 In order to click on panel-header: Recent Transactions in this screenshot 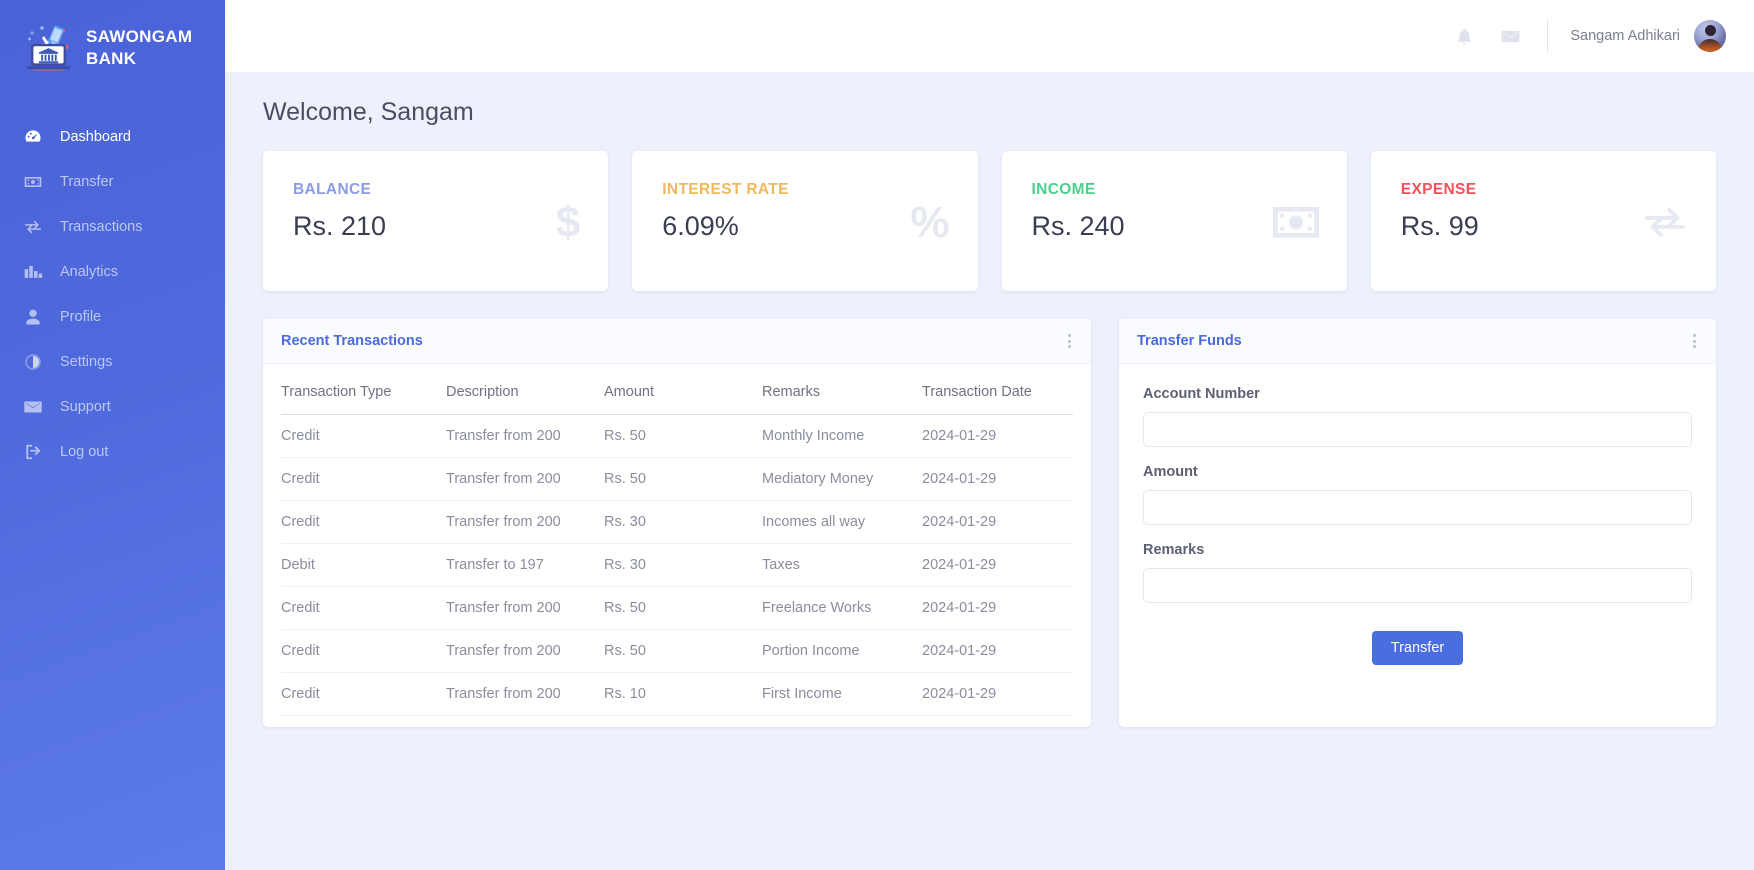, I will do `click(677, 341)`.